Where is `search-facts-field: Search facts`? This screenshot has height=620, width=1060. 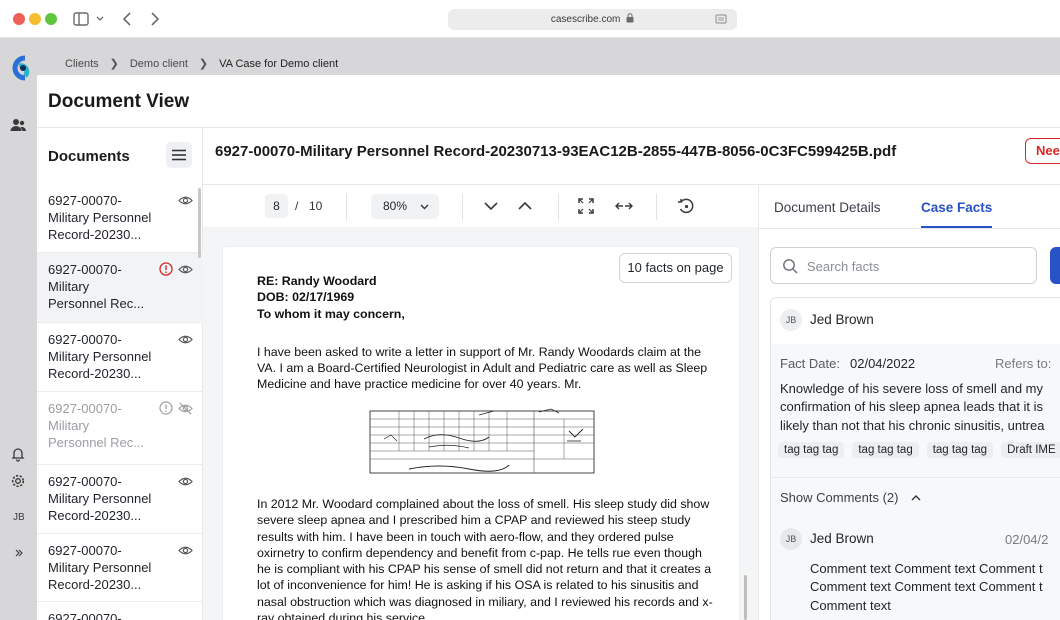 search-facts-field: Search facts is located at coordinates (903, 265).